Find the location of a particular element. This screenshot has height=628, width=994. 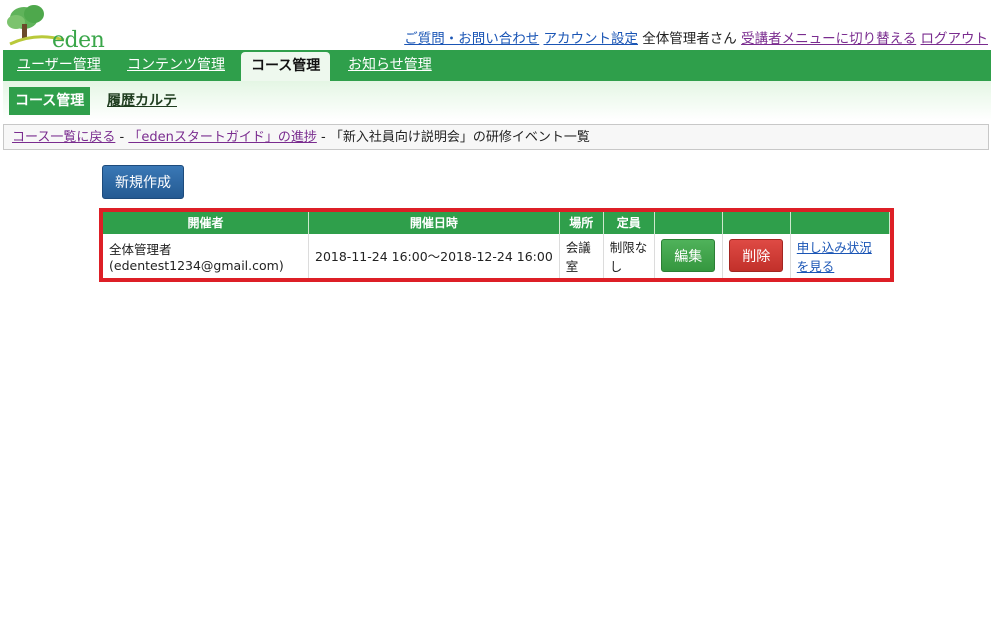

breadcrumb-current: 「新入社員向け説明会」の研修イベント一覧 is located at coordinates (459, 137).